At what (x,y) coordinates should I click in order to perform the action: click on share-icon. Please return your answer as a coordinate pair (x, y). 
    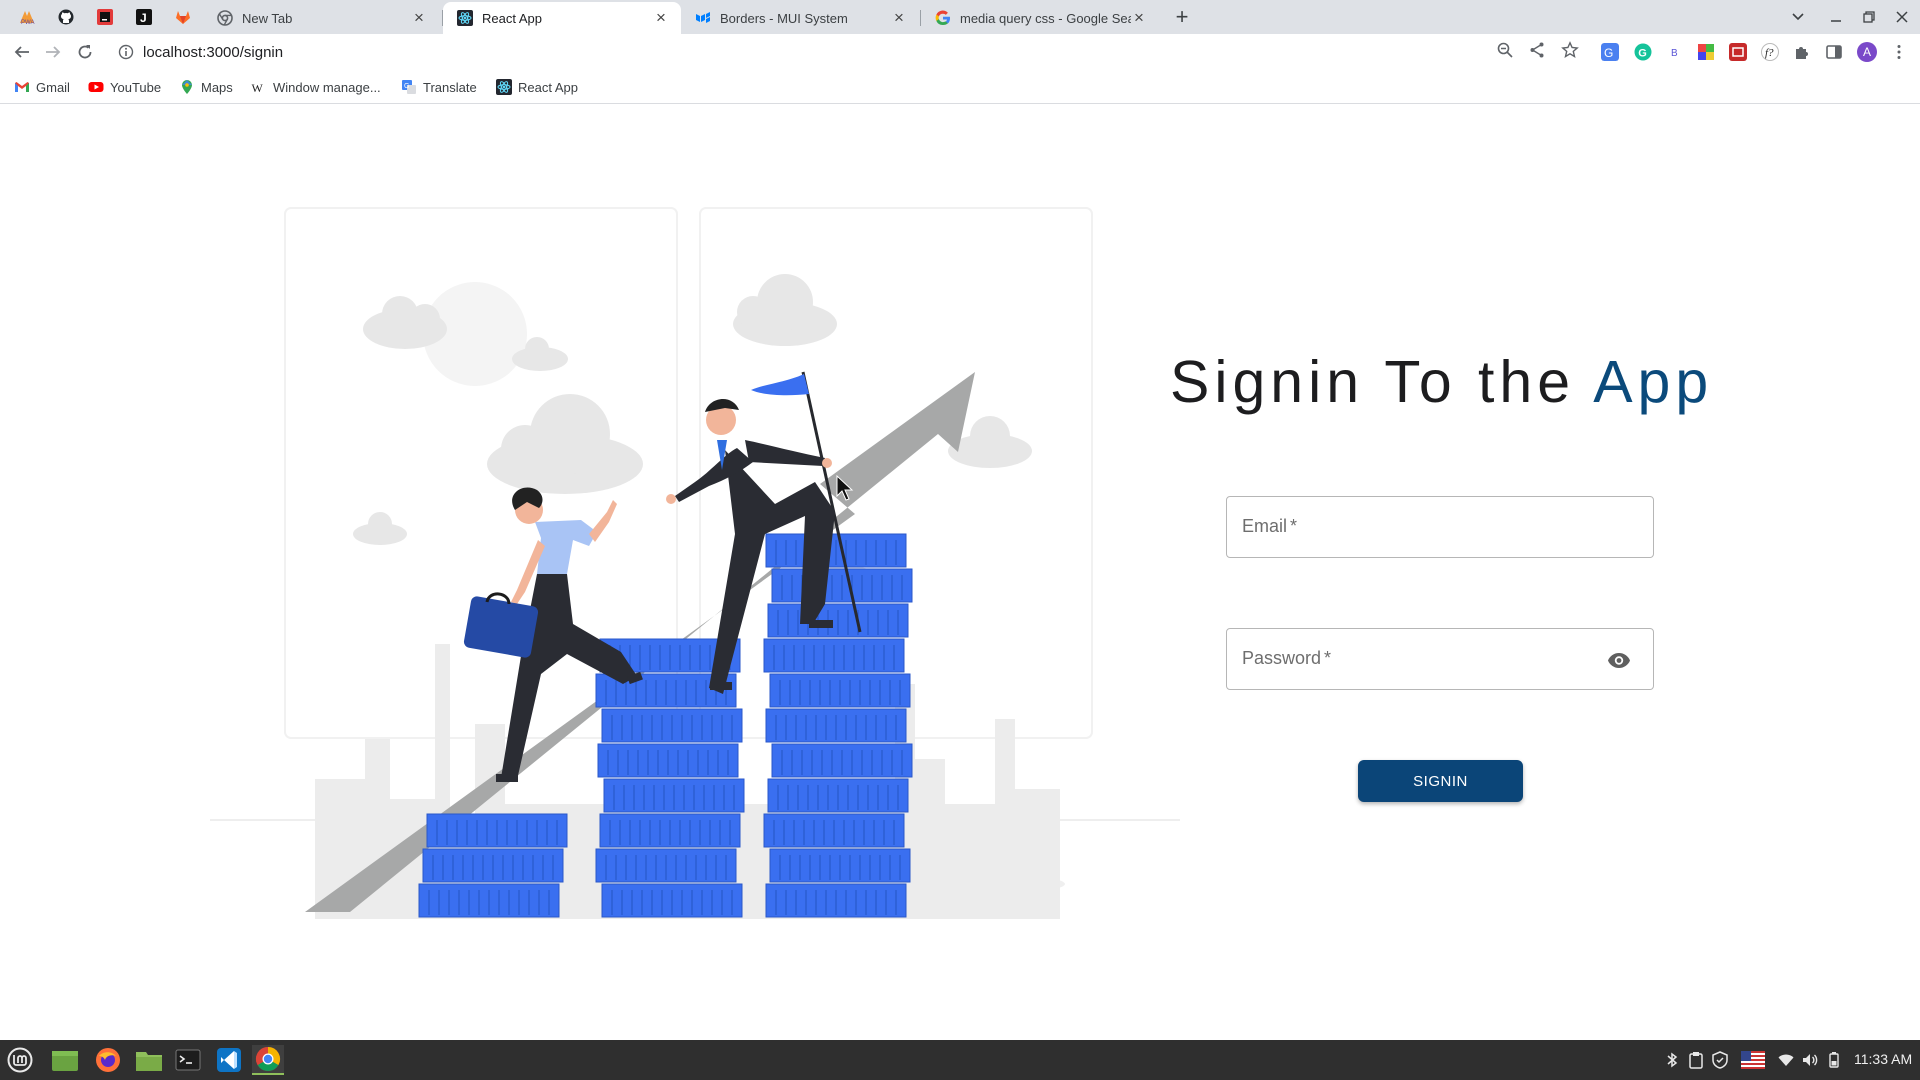
    Looking at the image, I should click on (1537, 50).